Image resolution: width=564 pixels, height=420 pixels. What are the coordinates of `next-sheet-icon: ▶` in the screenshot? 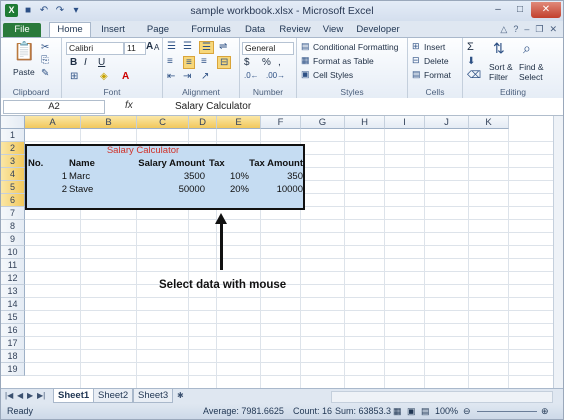 It's located at (30, 395).